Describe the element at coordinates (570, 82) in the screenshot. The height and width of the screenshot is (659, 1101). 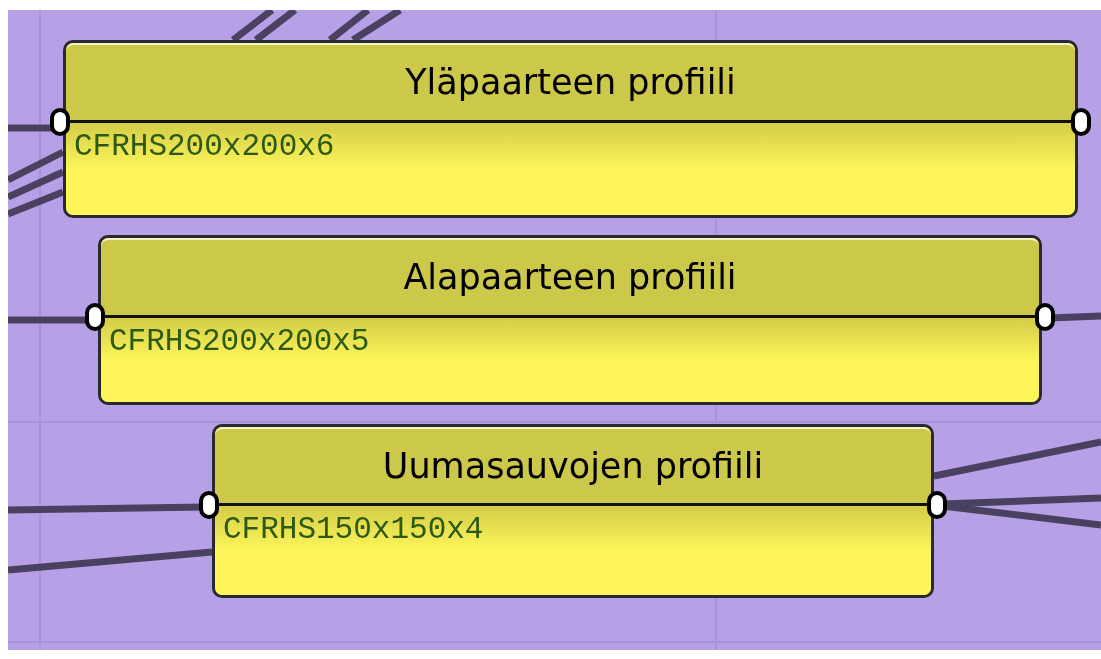
I see `panel-title: Yläpaarteen profiili` at that location.